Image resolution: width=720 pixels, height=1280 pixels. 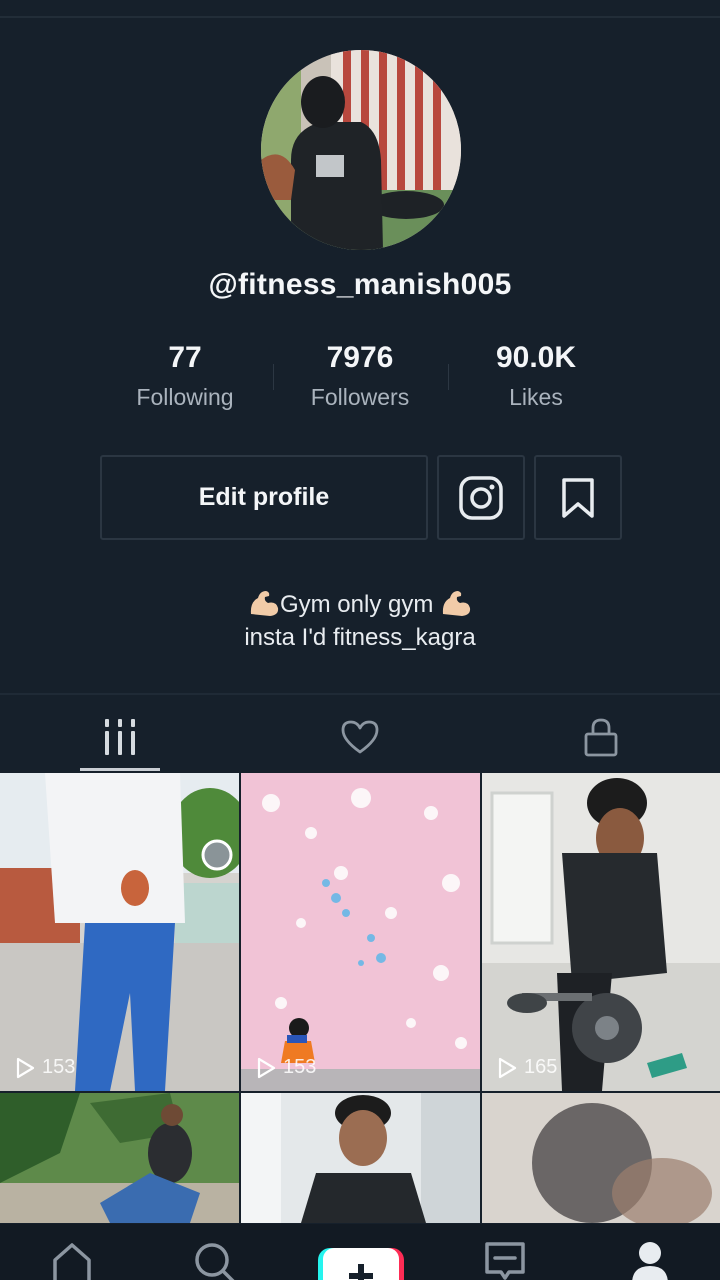 I want to click on plus-icon, so click(x=361, y=1264).